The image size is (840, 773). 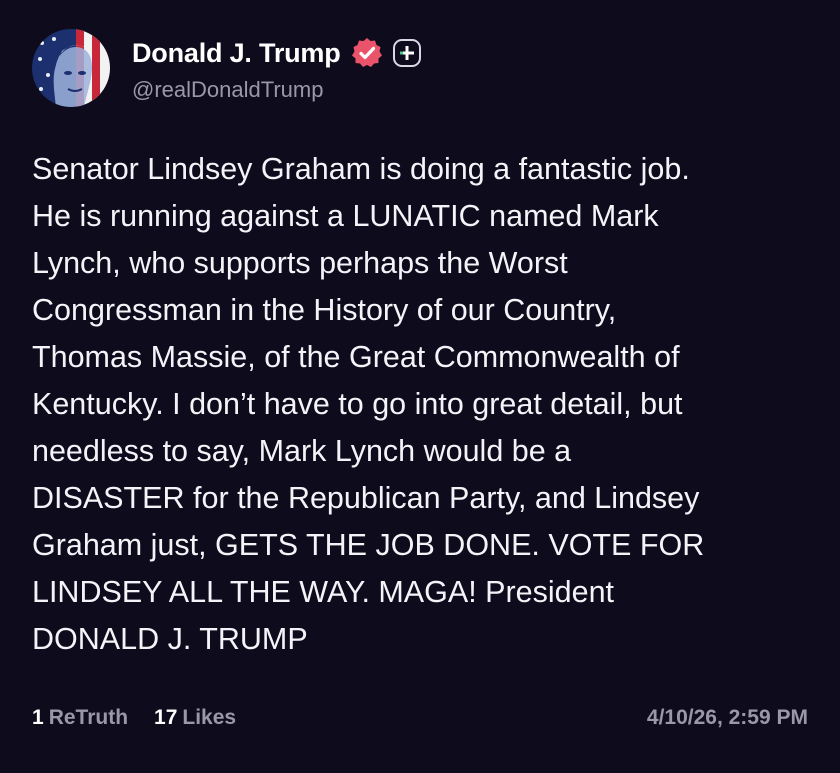 I want to click on avatar, so click(x=71, y=68).